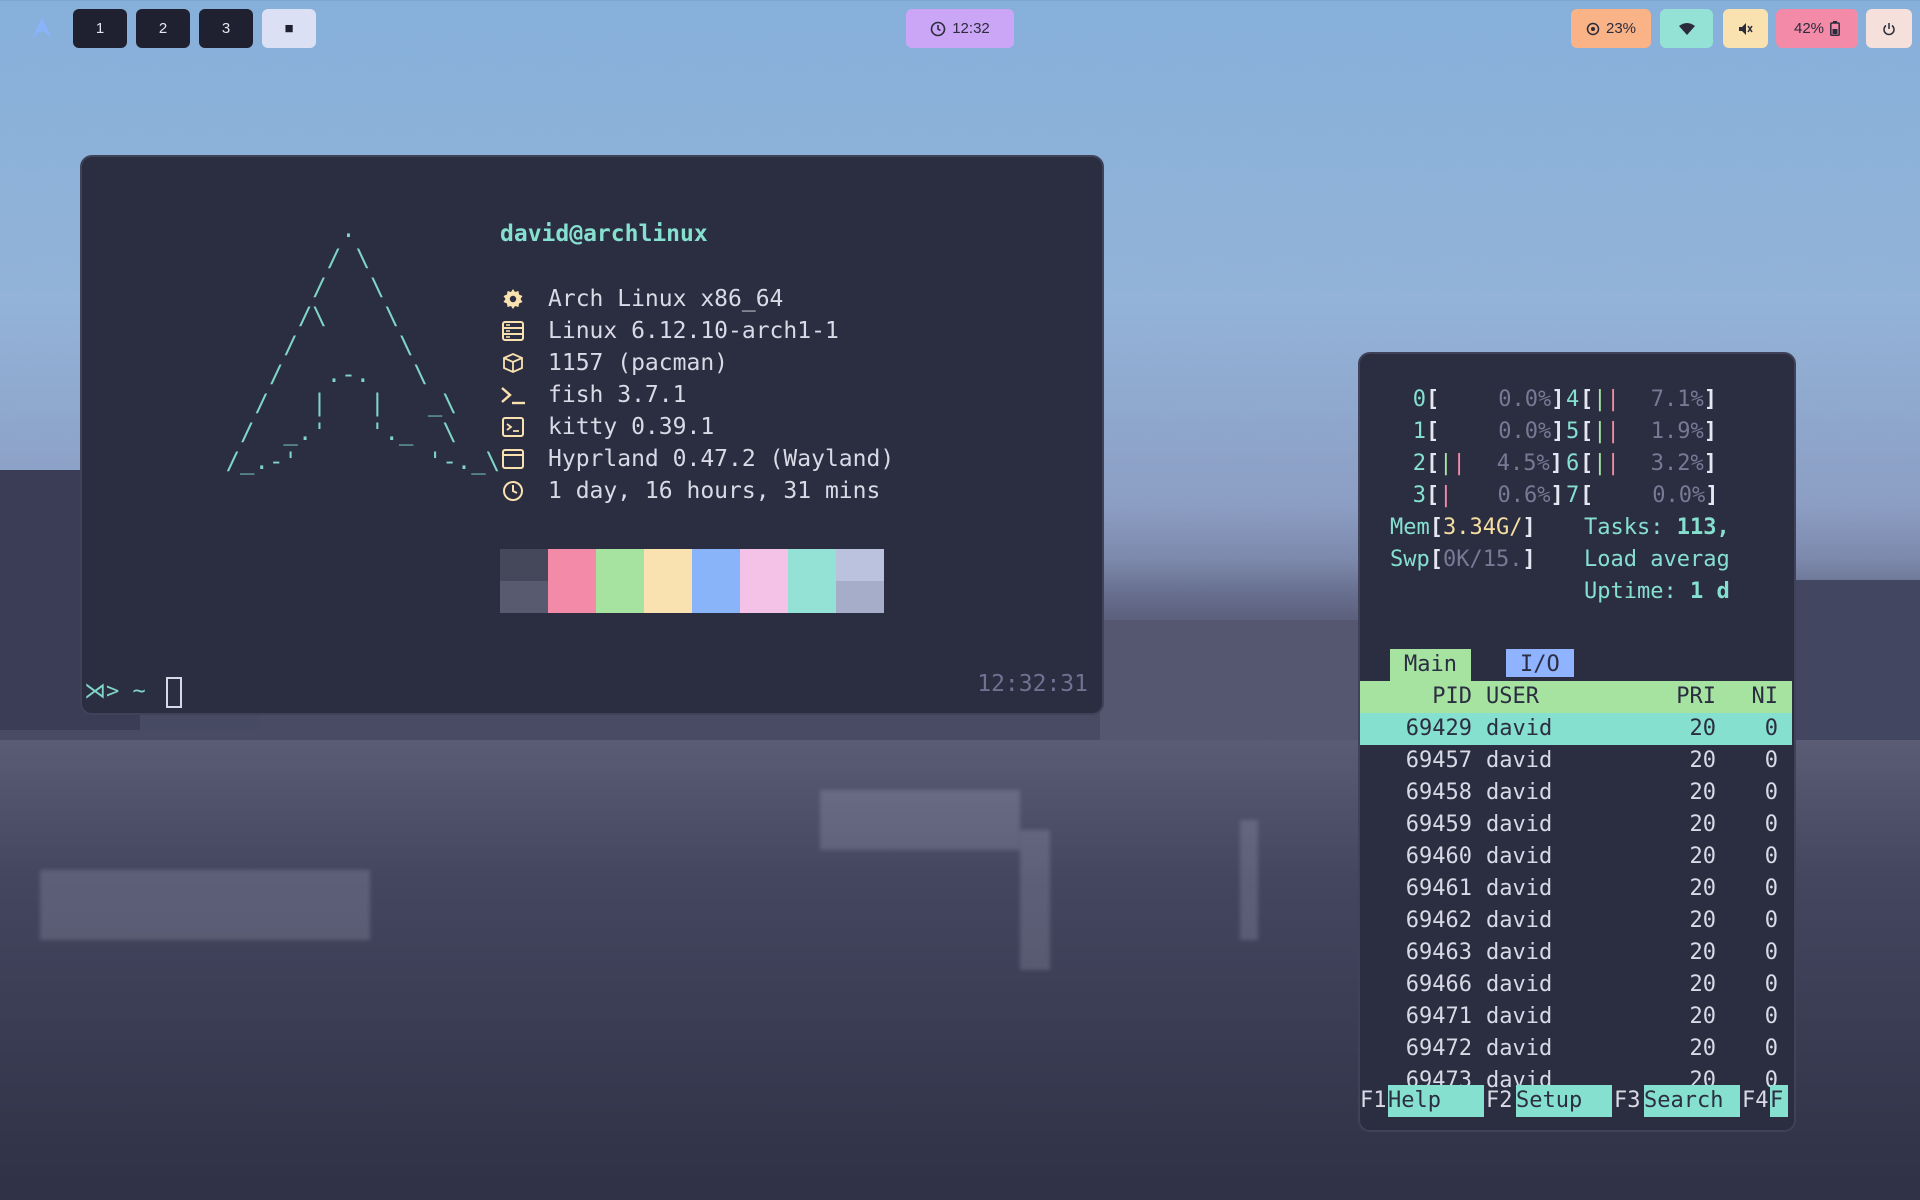 This screenshot has height=1200, width=1920. Describe the element at coordinates (693, 331) in the screenshot. I see `kernel-text: Linux 6.12.10-arch1-1` at that location.